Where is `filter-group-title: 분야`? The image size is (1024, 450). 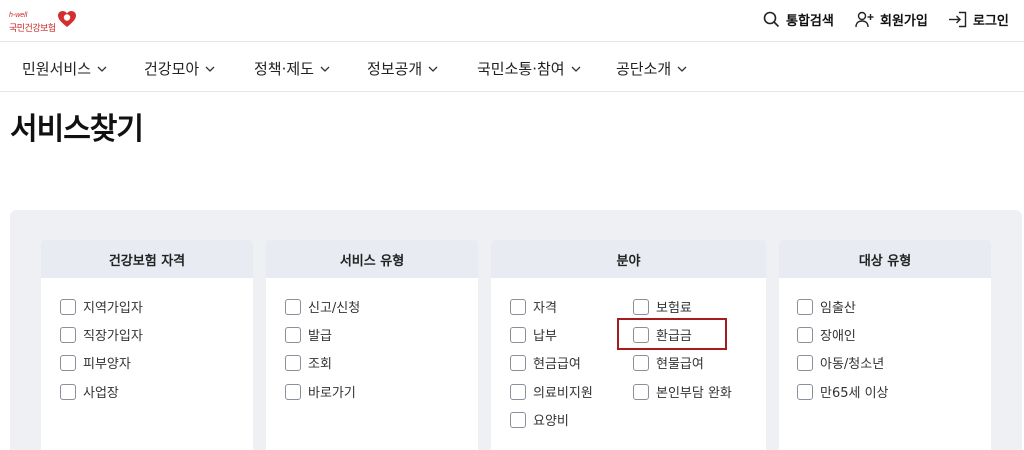 filter-group-title: 분야 is located at coordinates (628, 259).